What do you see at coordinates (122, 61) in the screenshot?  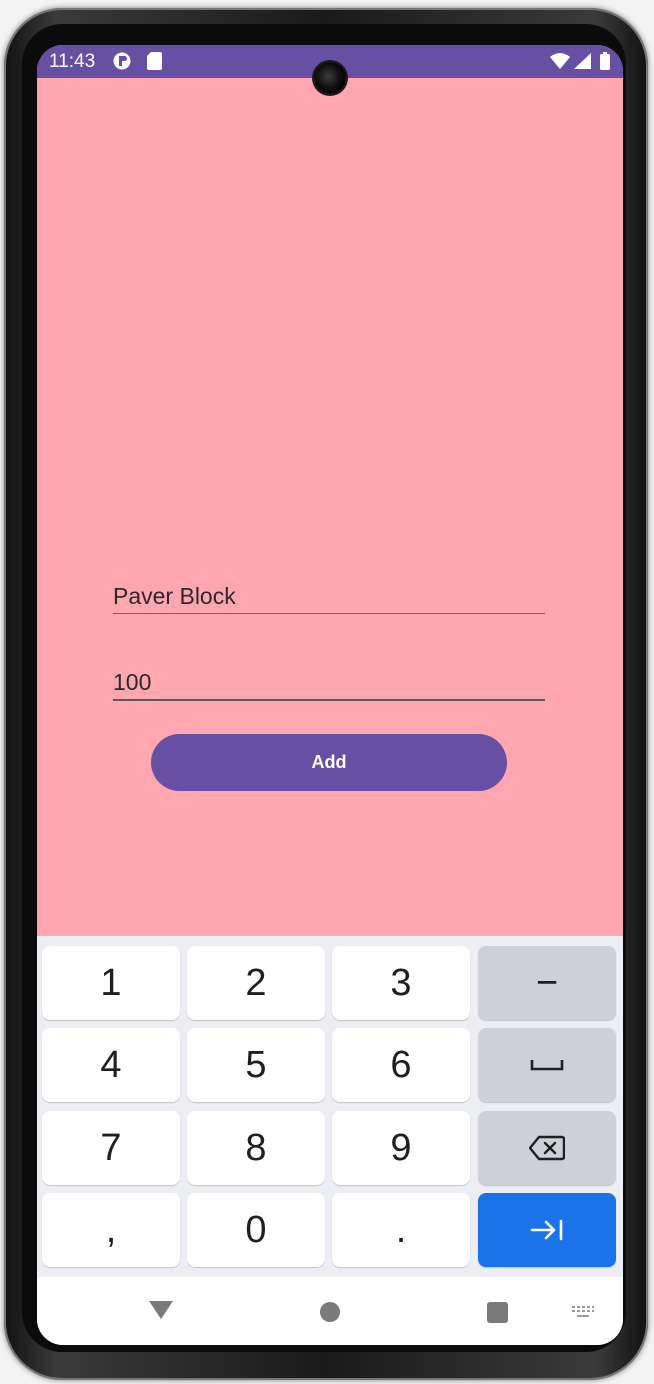 I see `media-icon` at bounding box center [122, 61].